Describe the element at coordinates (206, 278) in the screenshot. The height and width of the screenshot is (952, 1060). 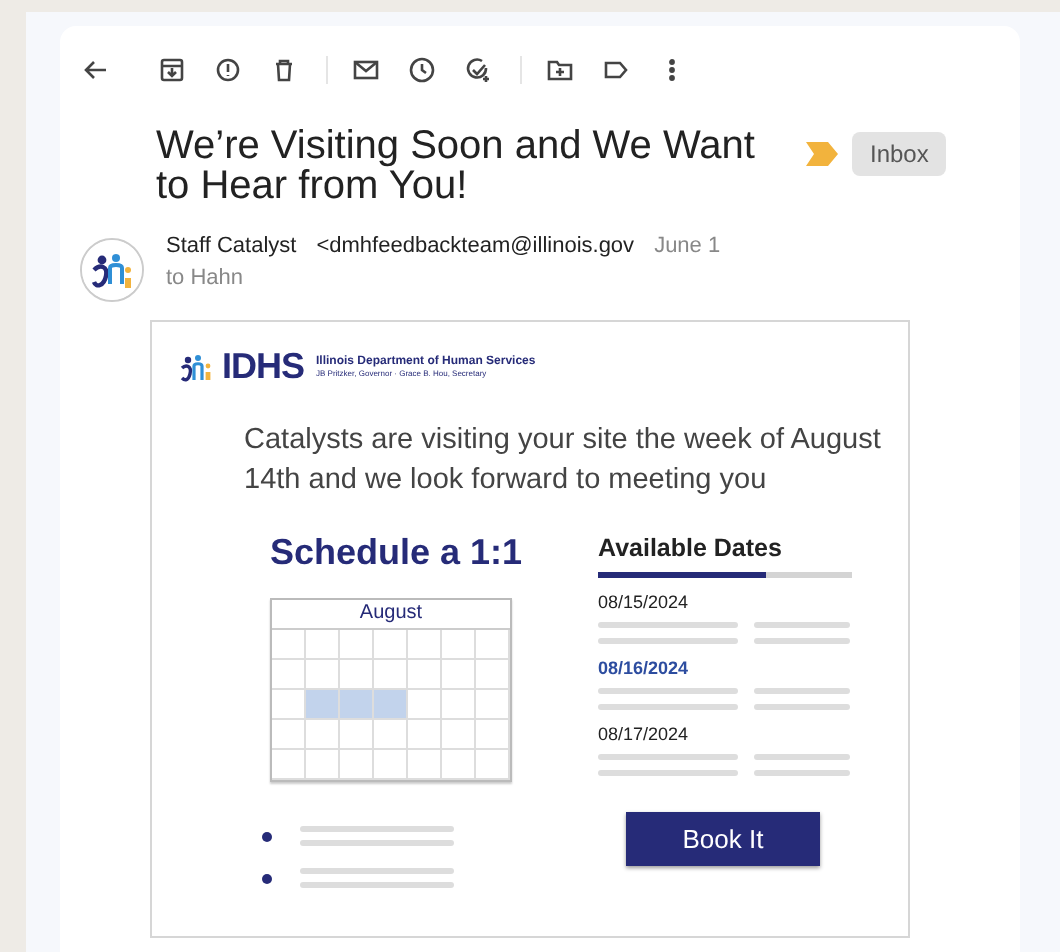
I see `recipient-line: to Hahn` at that location.